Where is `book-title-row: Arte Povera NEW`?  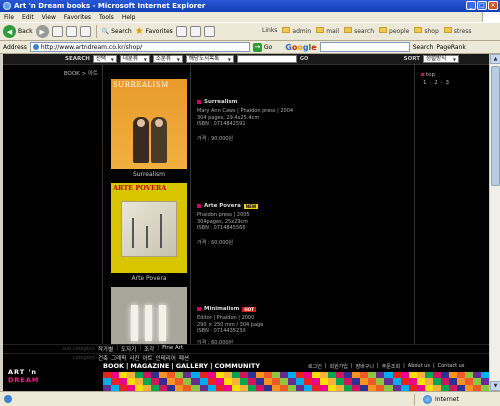
book-title-row: Arte Povera NEW is located at coordinates (228, 206).